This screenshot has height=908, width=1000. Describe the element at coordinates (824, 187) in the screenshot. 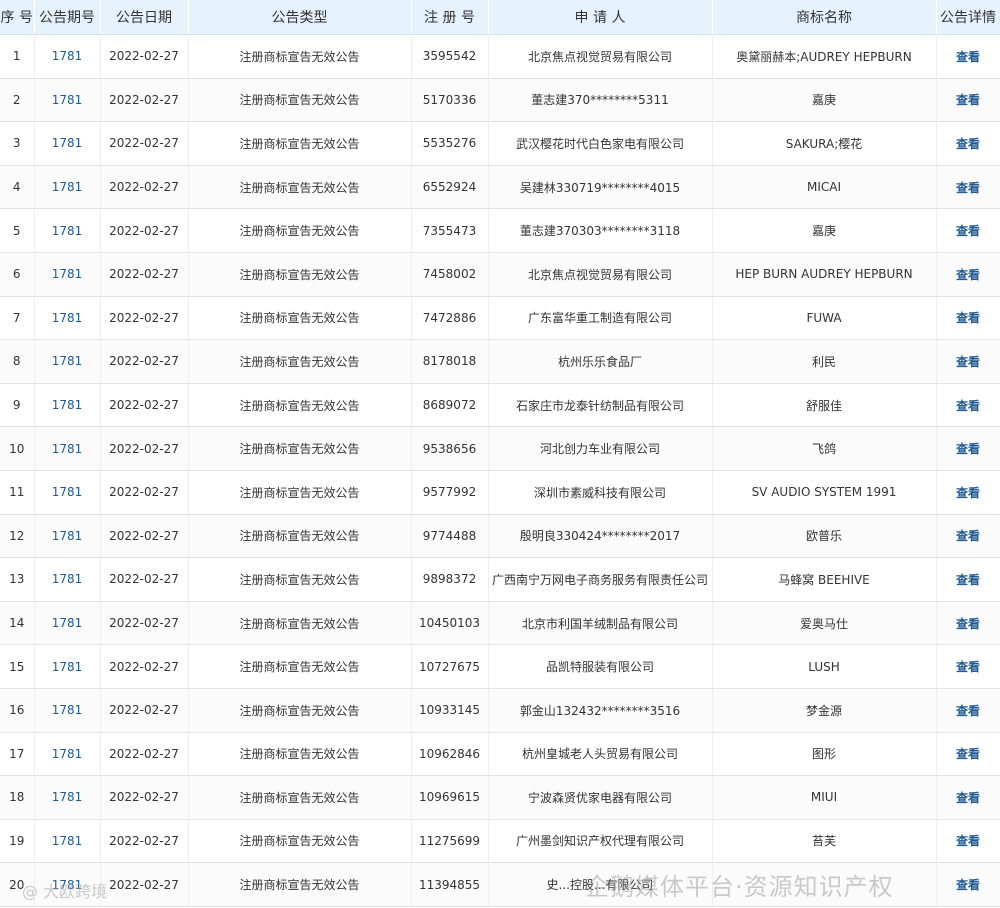

I see `row-trademark: MICAI` at that location.